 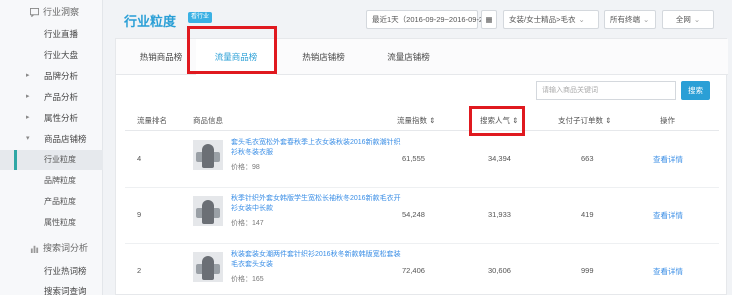 I want to click on product-price: 价格：147, so click(x=247, y=223).